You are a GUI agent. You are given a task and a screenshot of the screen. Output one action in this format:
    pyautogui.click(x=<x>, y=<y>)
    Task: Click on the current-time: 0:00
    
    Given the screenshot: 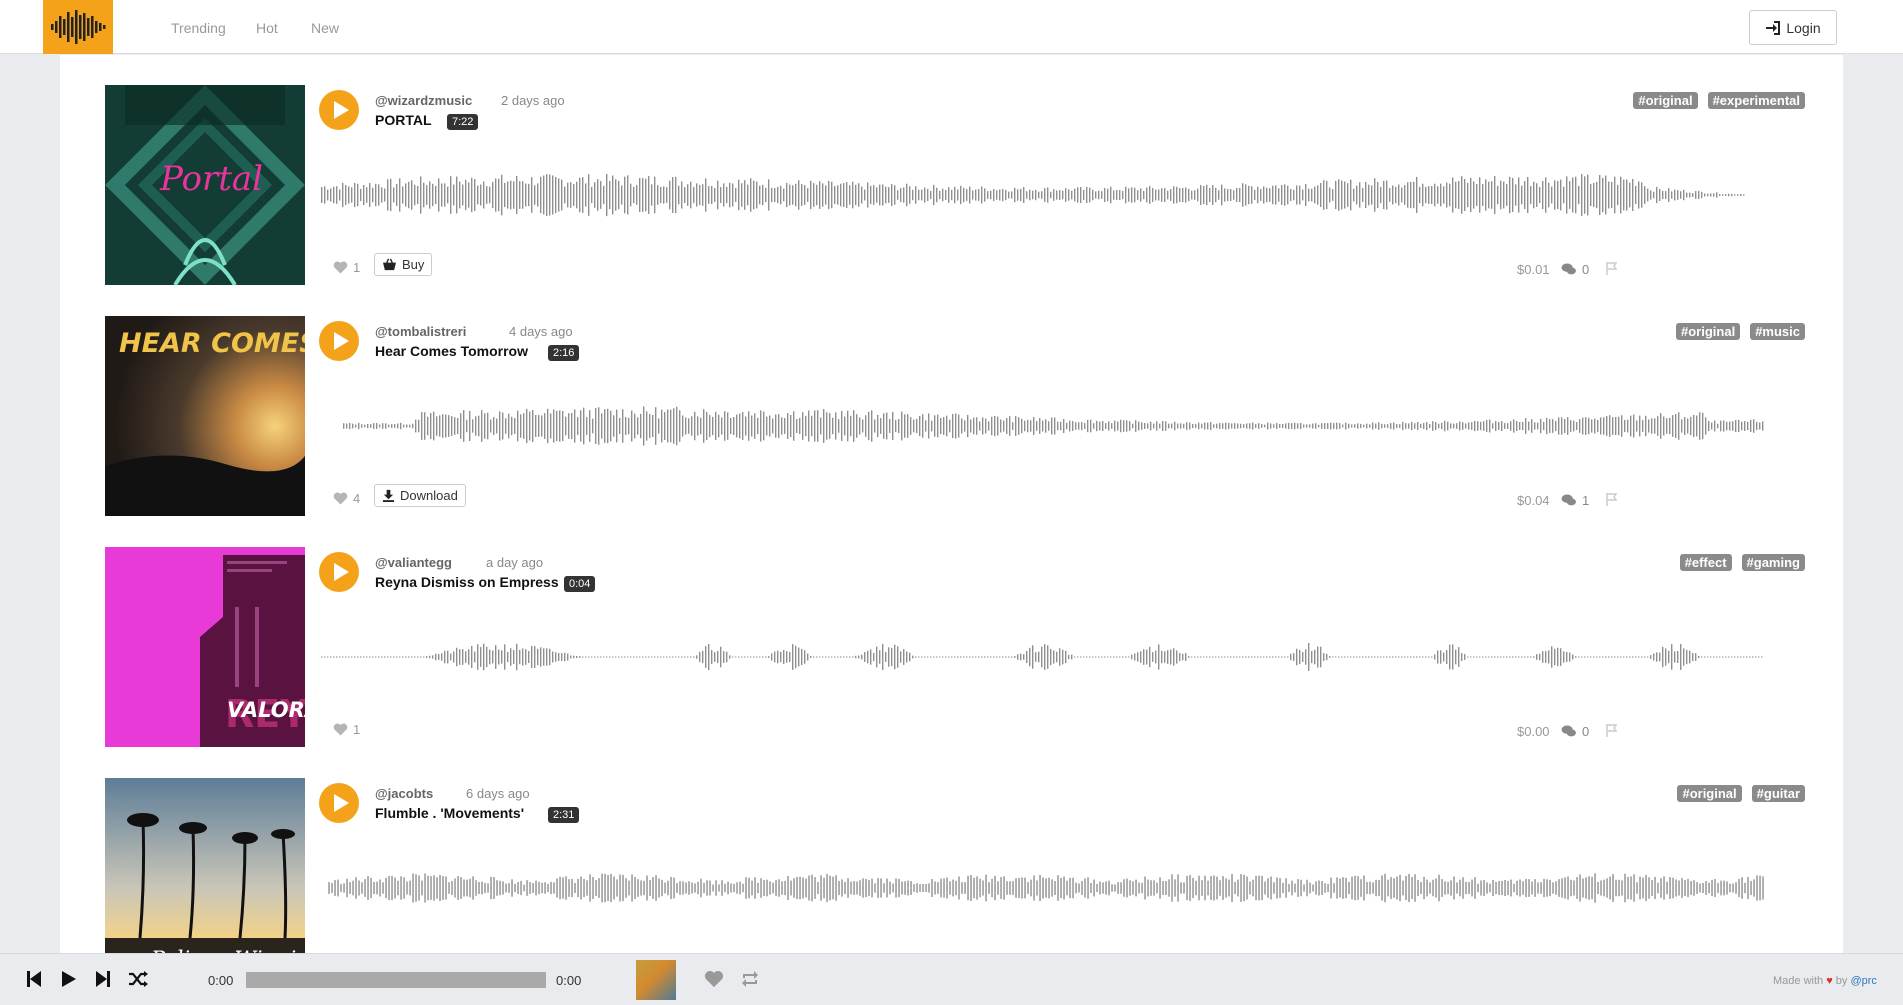 What is the action you would take?
    pyautogui.click(x=221, y=980)
    